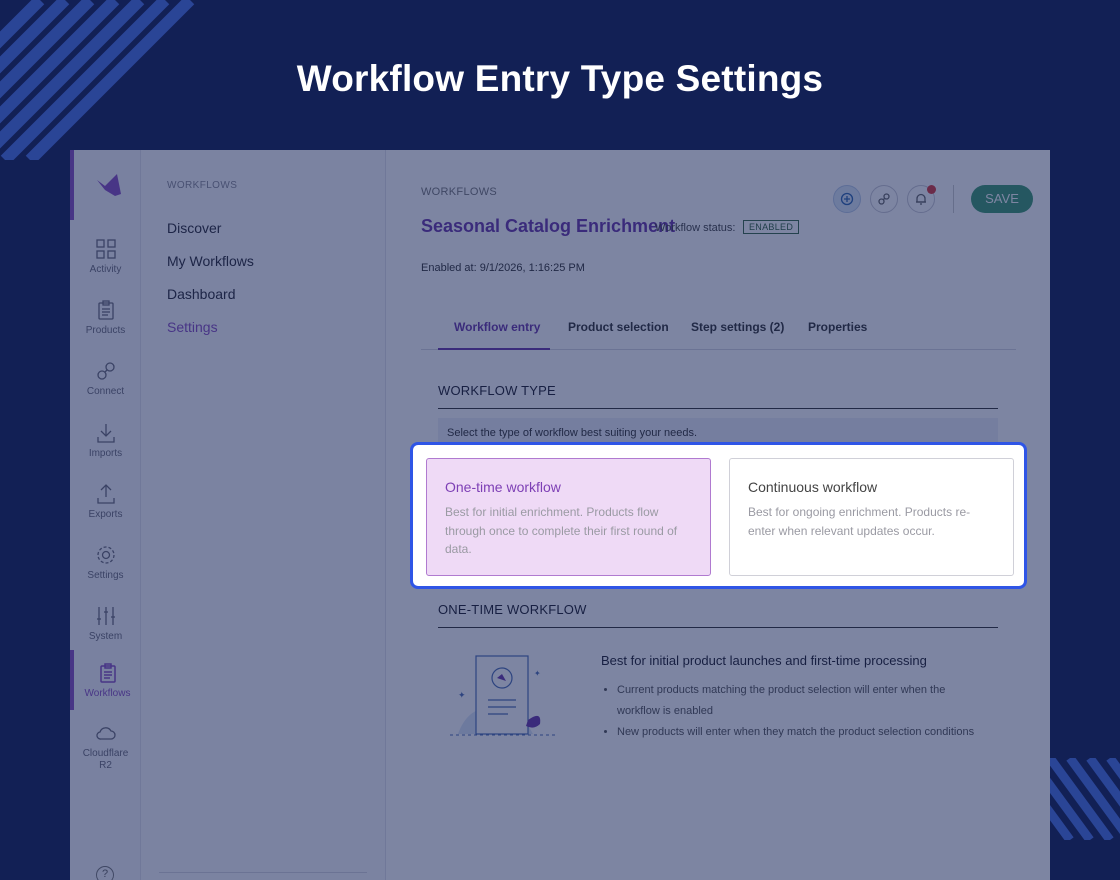 Image resolution: width=1120 pixels, height=880 pixels. What do you see at coordinates (737, 335) in the screenshot?
I see `tab-step-settings: Step settings (2)` at bounding box center [737, 335].